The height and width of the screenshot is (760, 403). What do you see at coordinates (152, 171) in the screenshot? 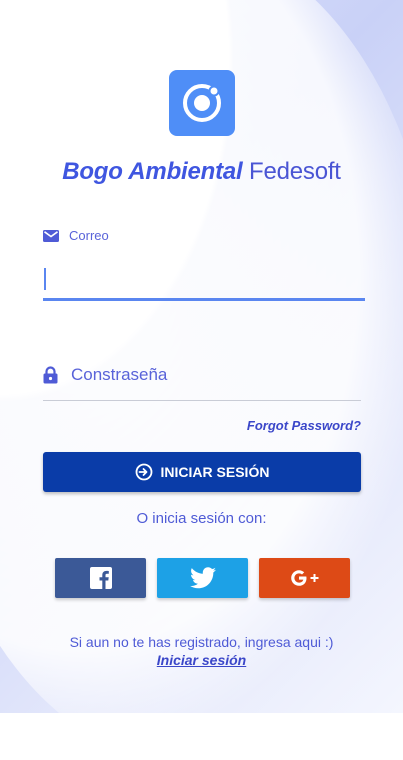
I see `app-title-bold: Bogo Ambiental` at bounding box center [152, 171].